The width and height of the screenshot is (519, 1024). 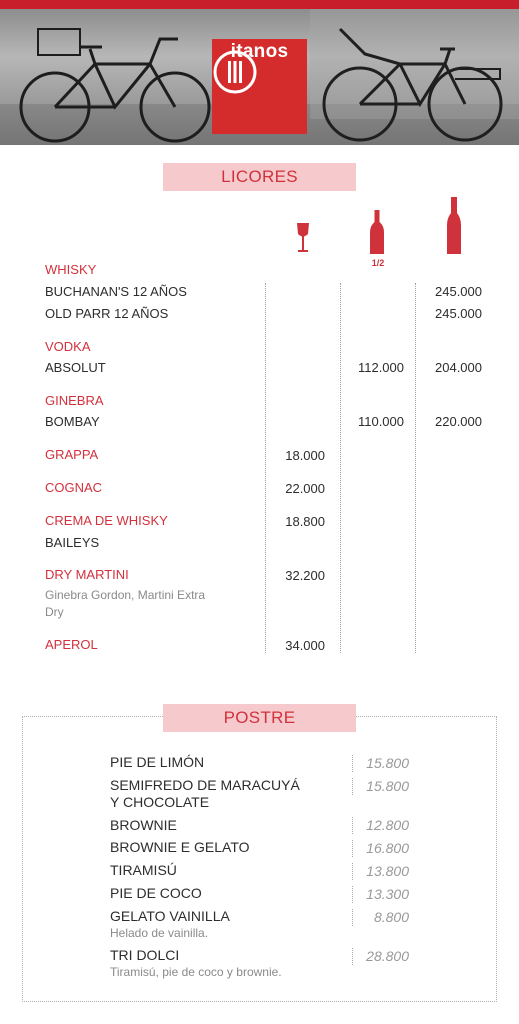 What do you see at coordinates (196, 972) in the screenshot?
I see `dessert-tri-dolci-description: Tiramisú, pie de coco y brownie.` at bounding box center [196, 972].